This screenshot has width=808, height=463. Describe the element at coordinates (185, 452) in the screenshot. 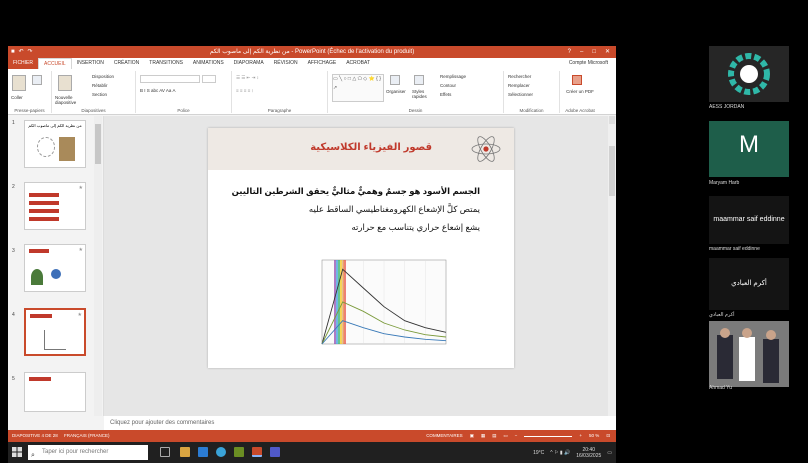

I see `file-explorer-icon` at that location.